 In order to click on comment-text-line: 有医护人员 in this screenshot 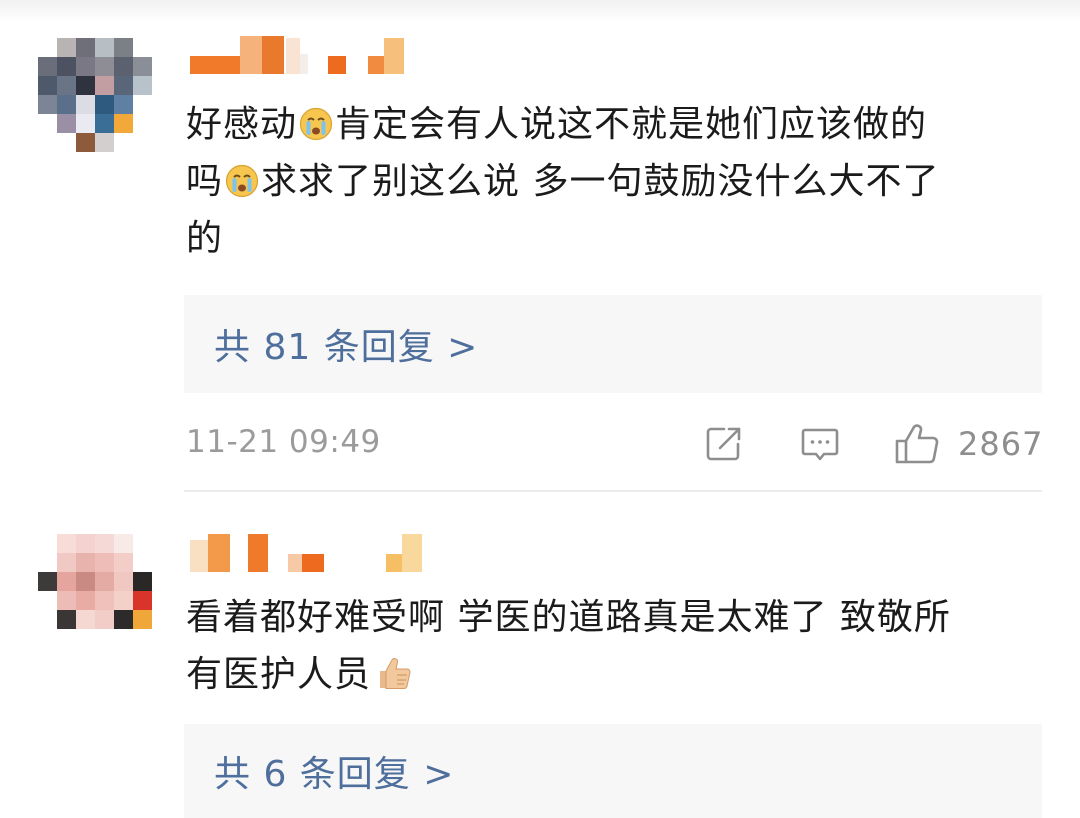, I will do `click(616, 674)`.